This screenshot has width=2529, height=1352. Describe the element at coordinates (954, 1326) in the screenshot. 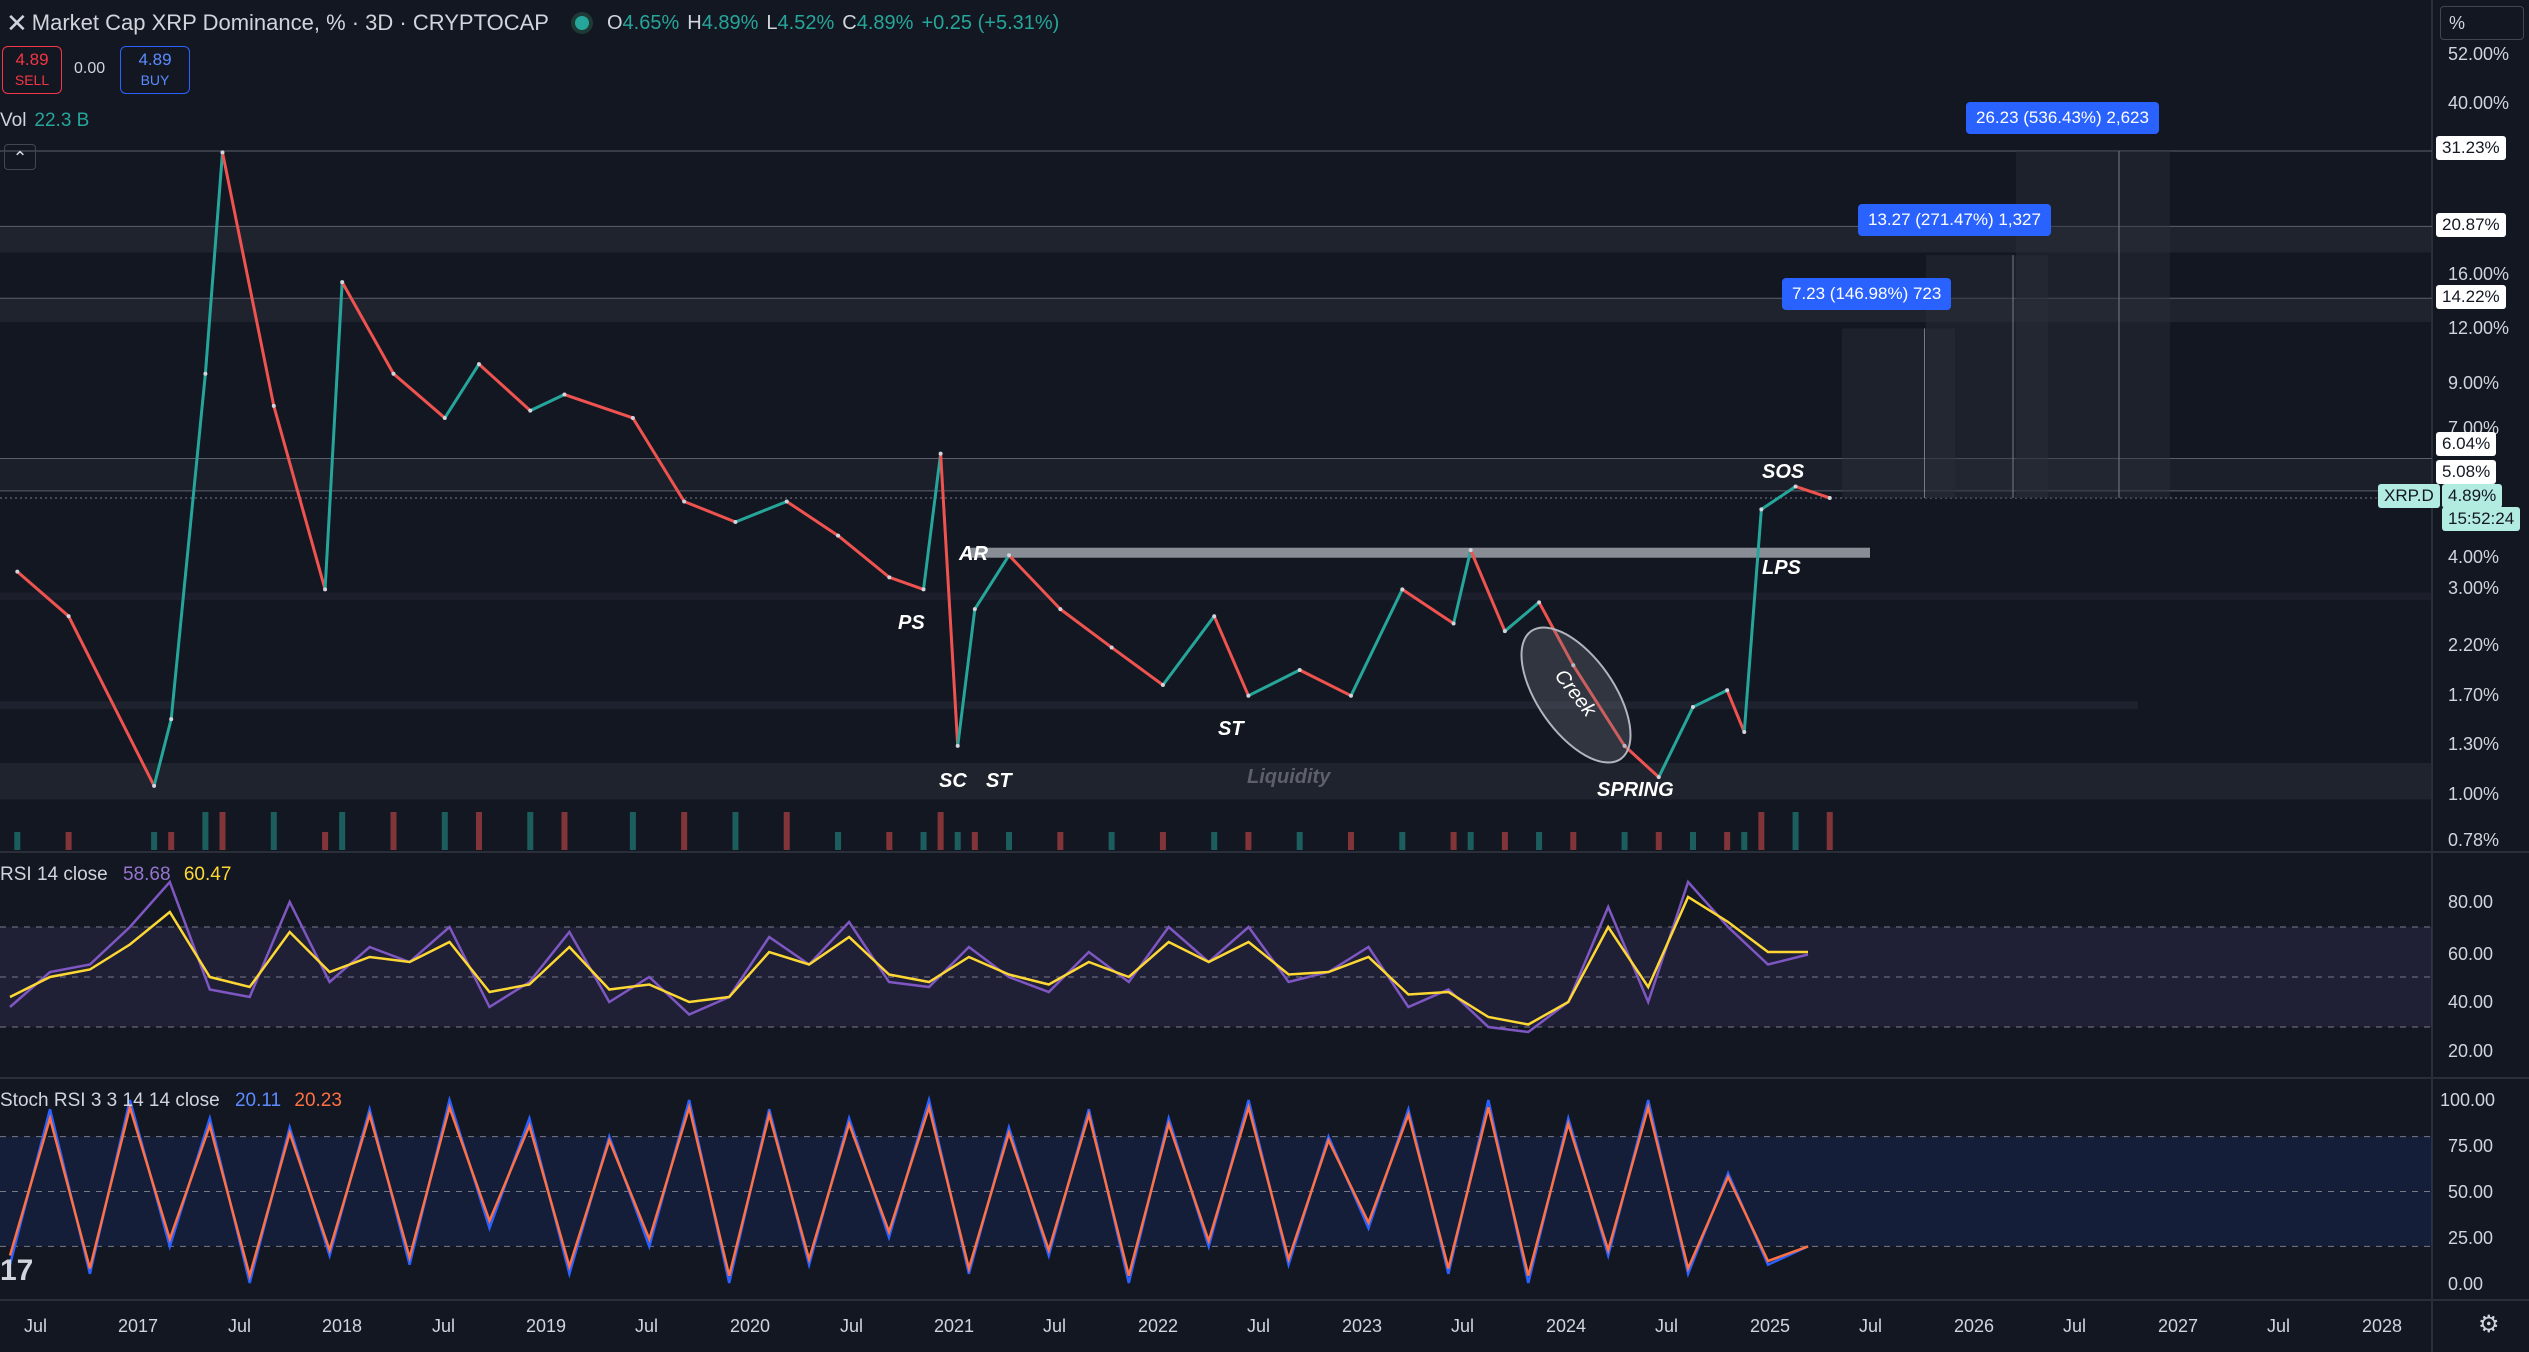

I see `time-tick: 2021` at that location.